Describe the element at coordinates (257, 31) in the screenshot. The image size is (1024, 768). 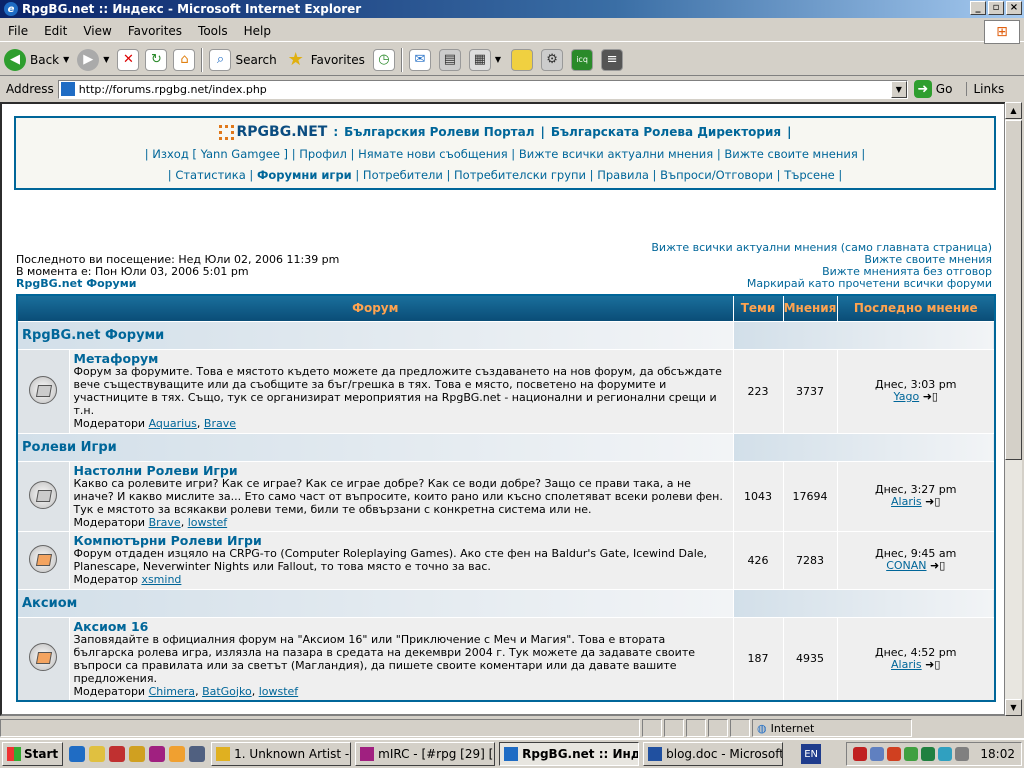
I see `menu-help: Help` at that location.